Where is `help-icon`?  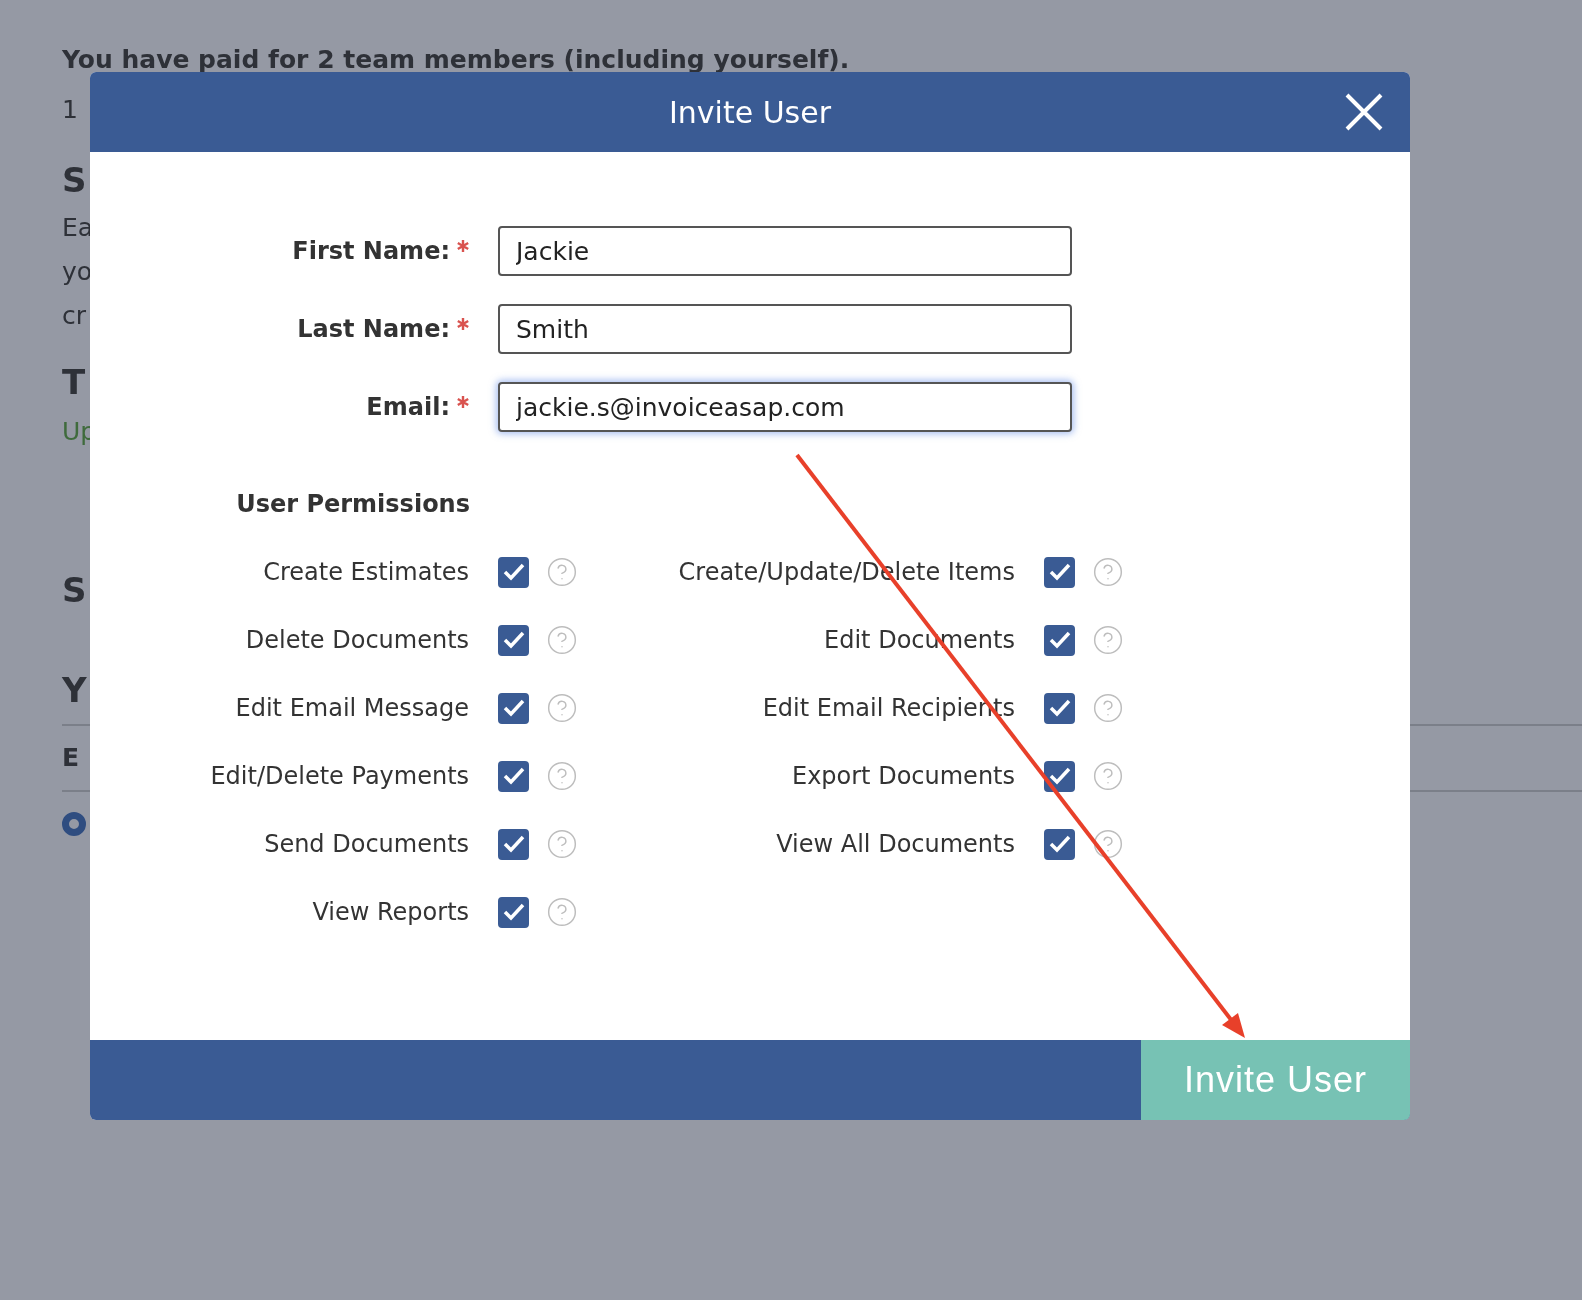 help-icon is located at coordinates (1108, 844).